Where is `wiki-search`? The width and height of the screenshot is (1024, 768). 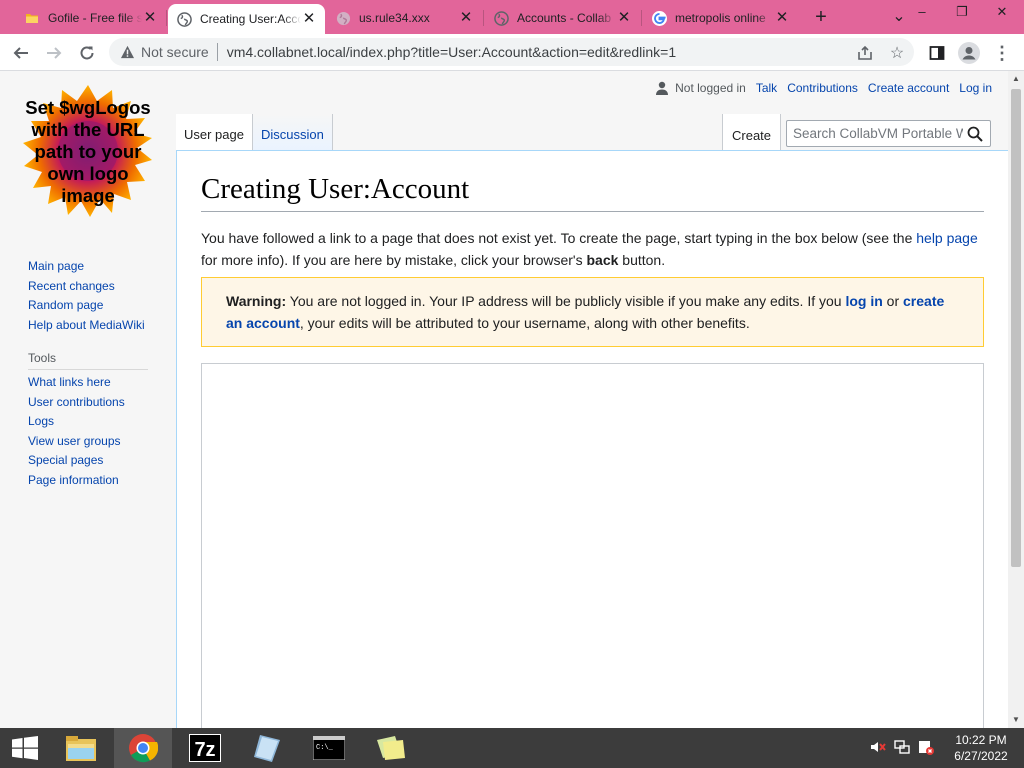 wiki-search is located at coordinates (888, 133).